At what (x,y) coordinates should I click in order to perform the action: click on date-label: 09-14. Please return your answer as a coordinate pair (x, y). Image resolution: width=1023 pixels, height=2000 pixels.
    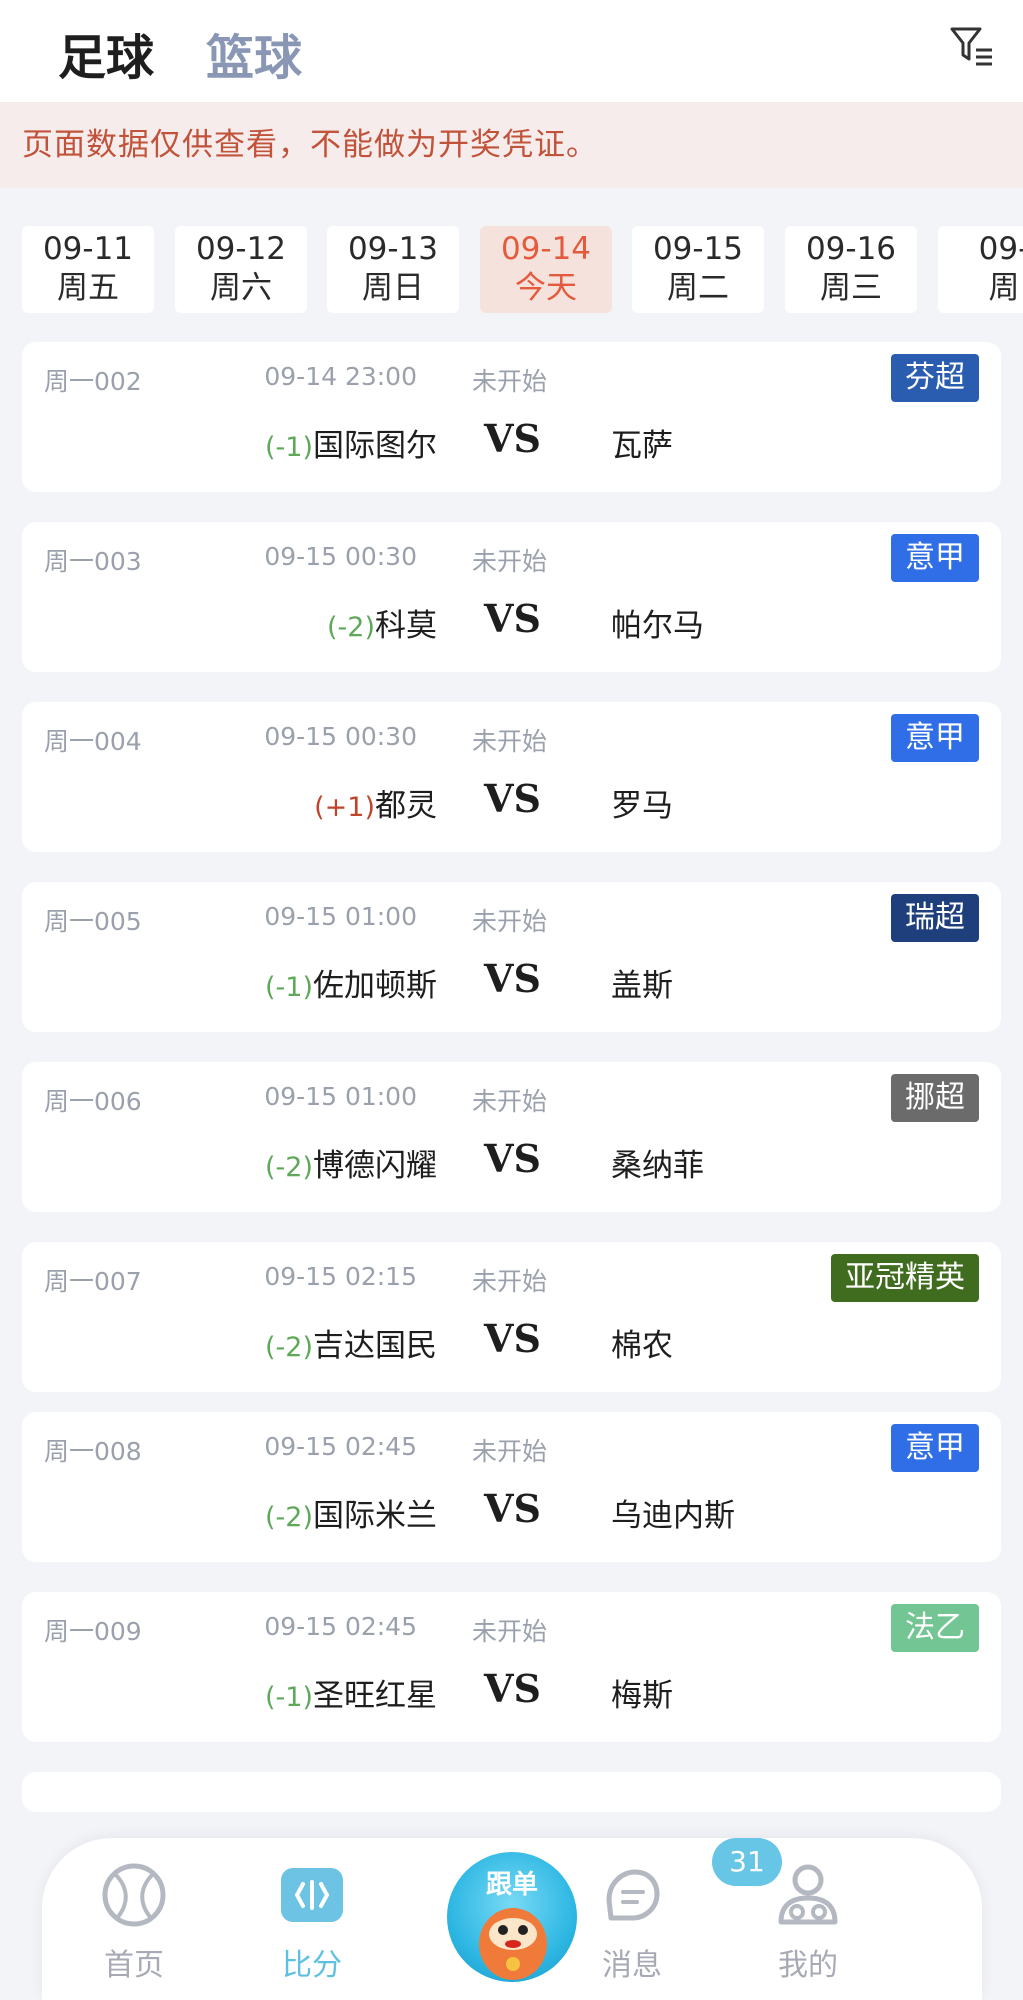
    Looking at the image, I should click on (546, 249).